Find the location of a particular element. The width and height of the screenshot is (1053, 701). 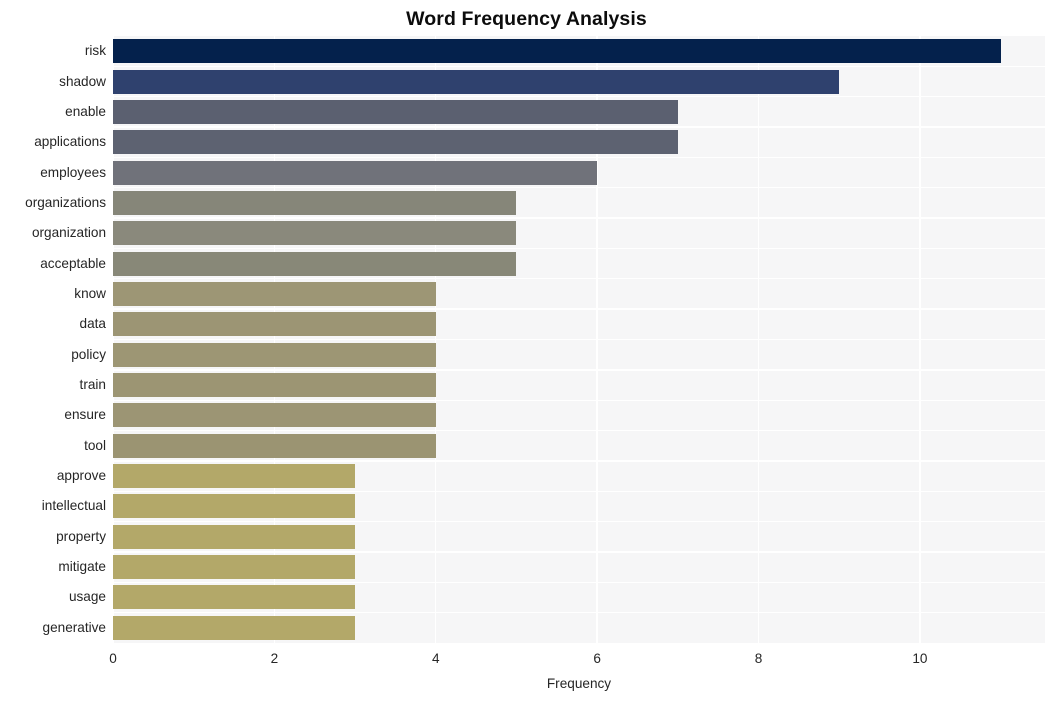

y-tick-label-mitigate: mitigate is located at coordinates (82, 567).